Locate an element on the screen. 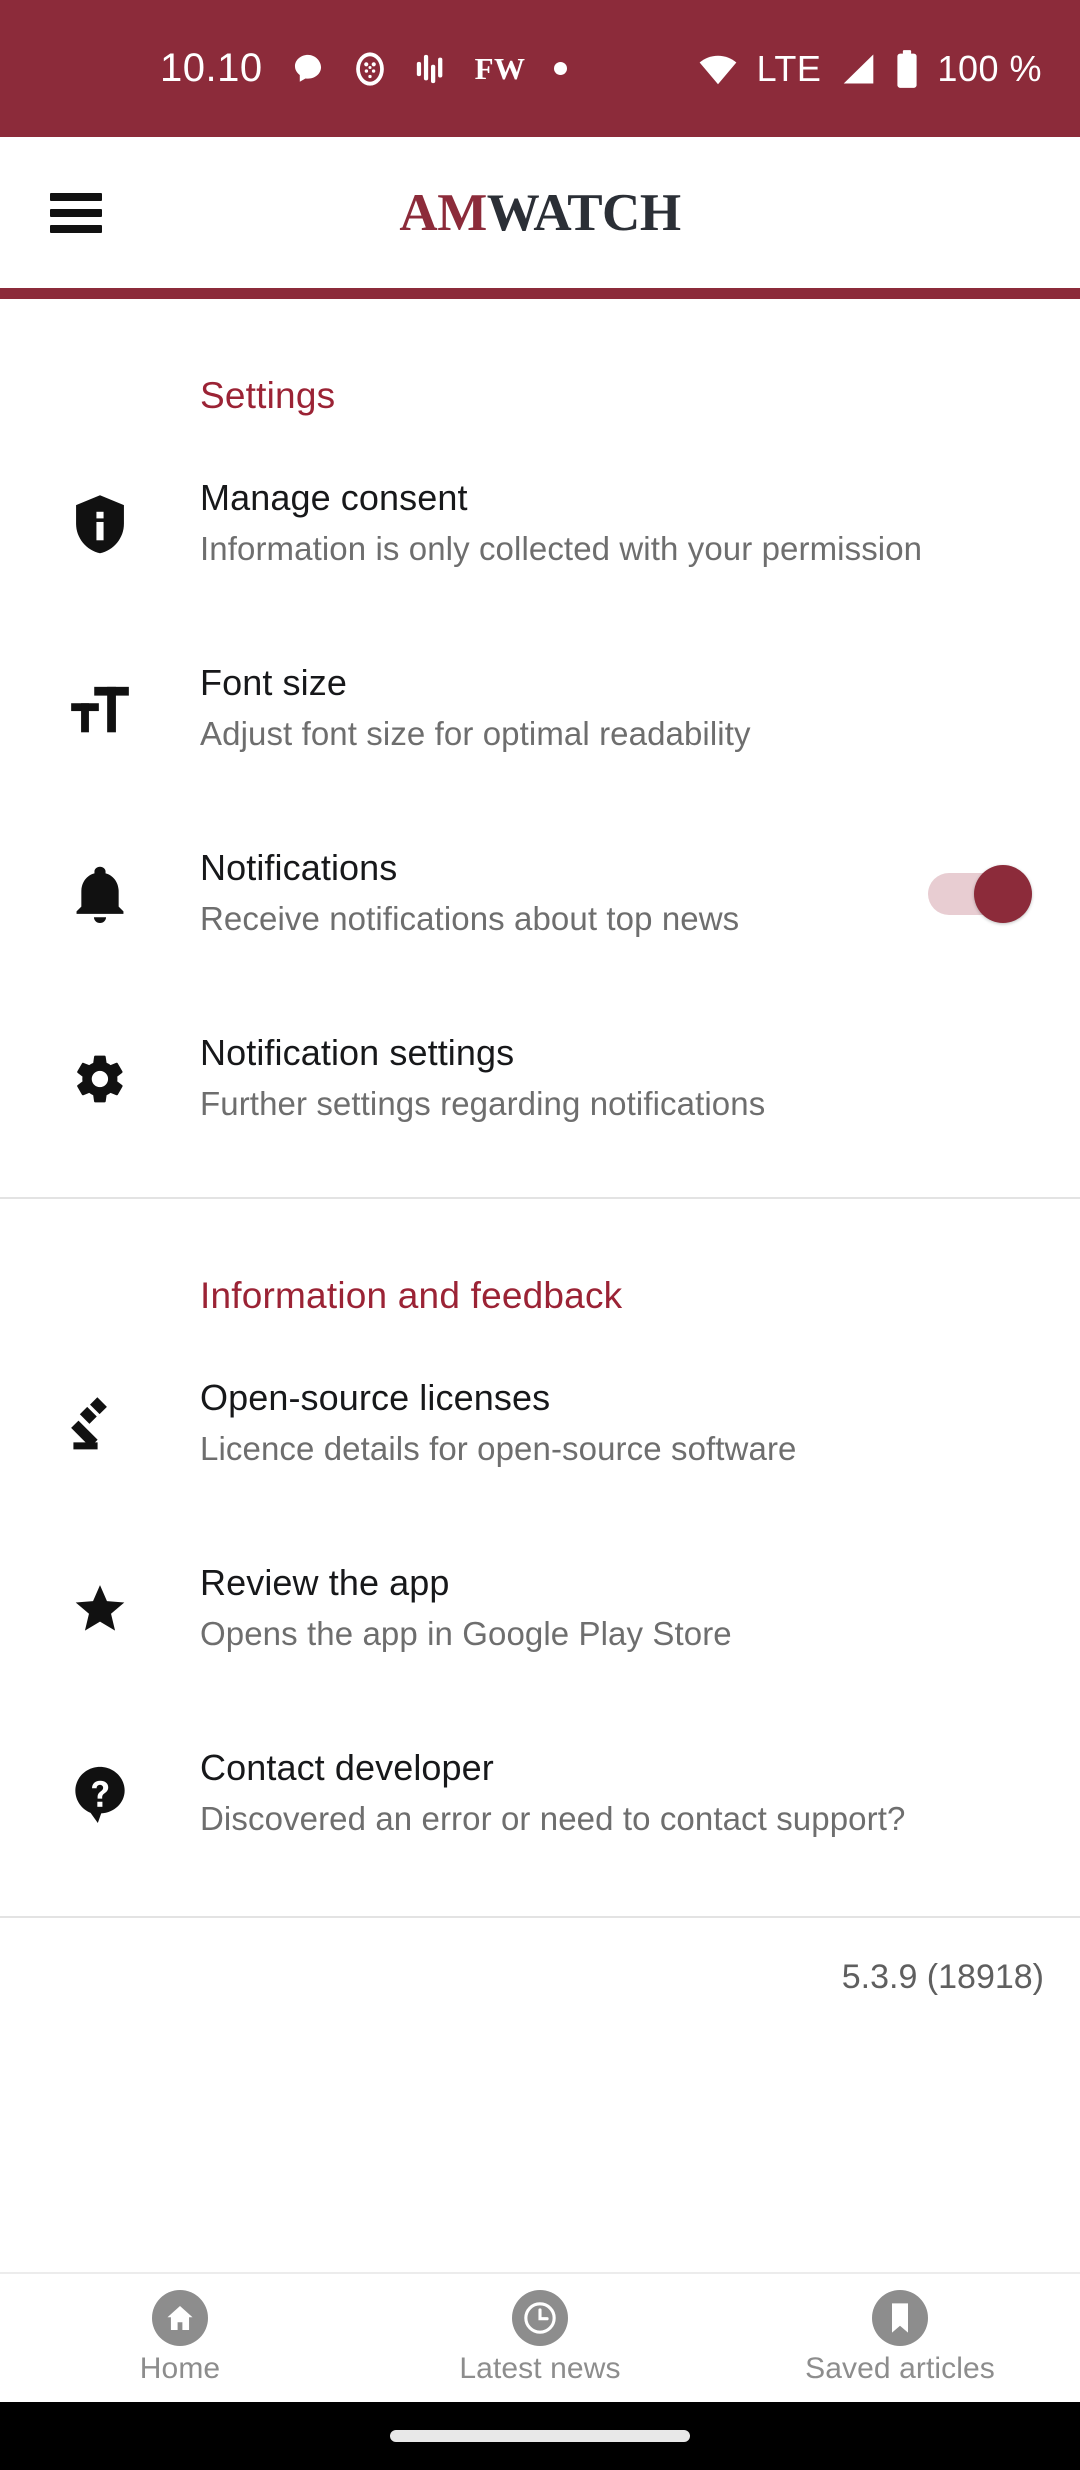 This screenshot has height=2470, width=1080. notifications-toggle is located at coordinates (980, 893).